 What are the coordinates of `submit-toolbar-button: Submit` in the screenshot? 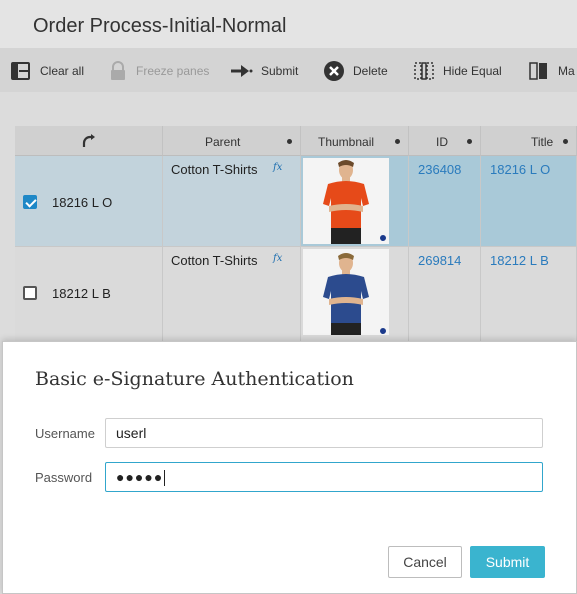 It's located at (263, 71).